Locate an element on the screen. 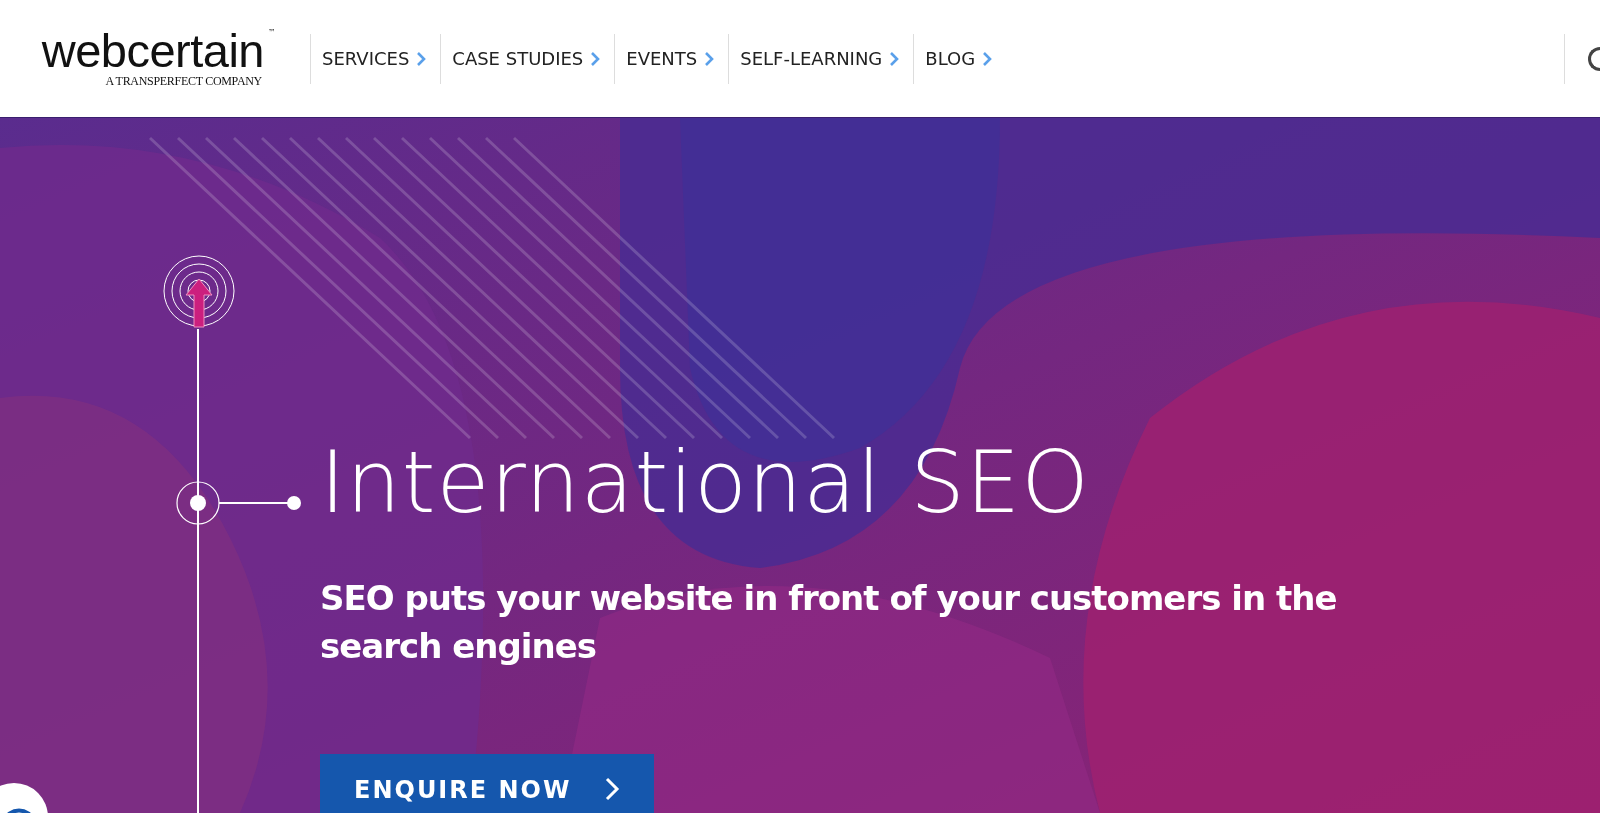 This screenshot has width=1600, height=813. nav-link: BLOG is located at coordinates (960, 58).